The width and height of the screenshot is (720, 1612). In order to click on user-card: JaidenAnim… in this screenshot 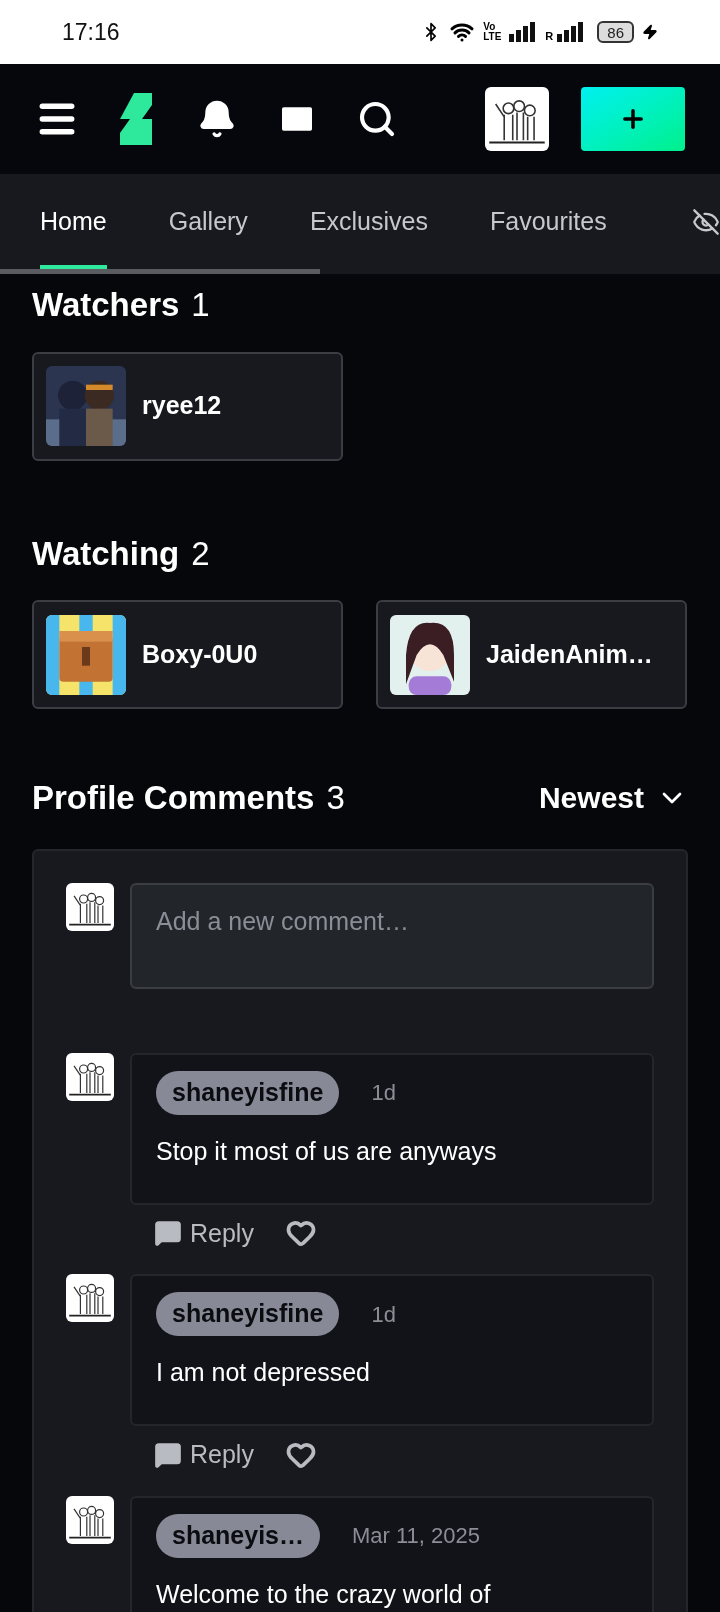, I will do `click(531, 654)`.